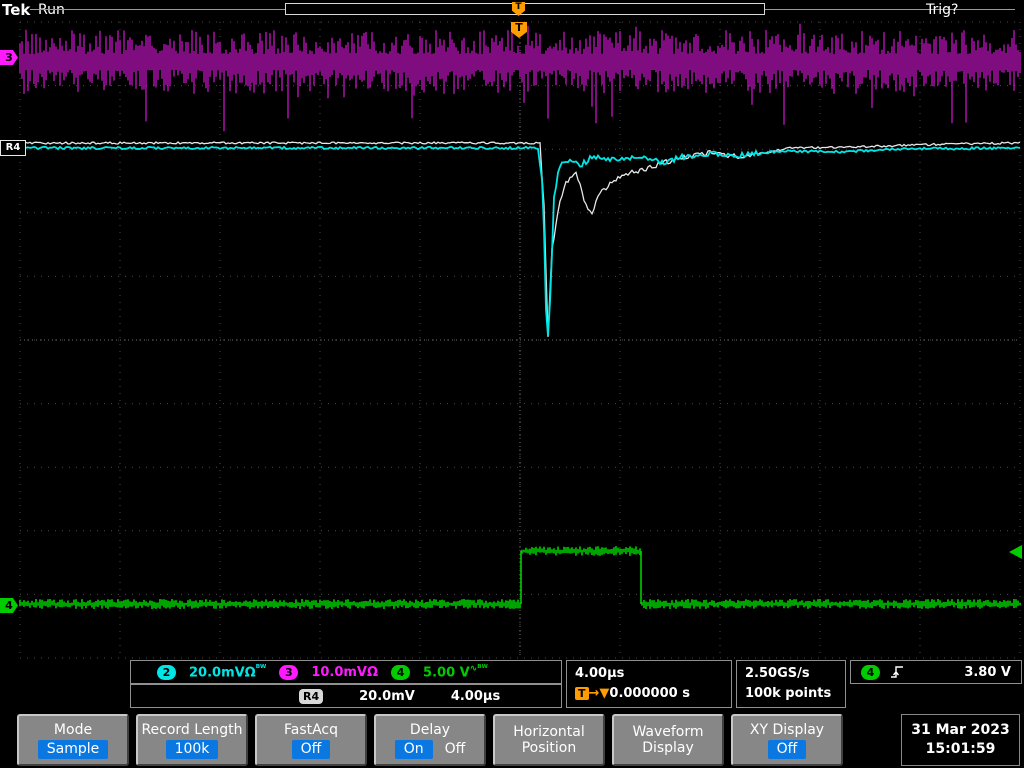 Image resolution: width=1024 pixels, height=768 pixels. What do you see at coordinates (942, 10) in the screenshot?
I see `trigger-status: Trig?` at bounding box center [942, 10].